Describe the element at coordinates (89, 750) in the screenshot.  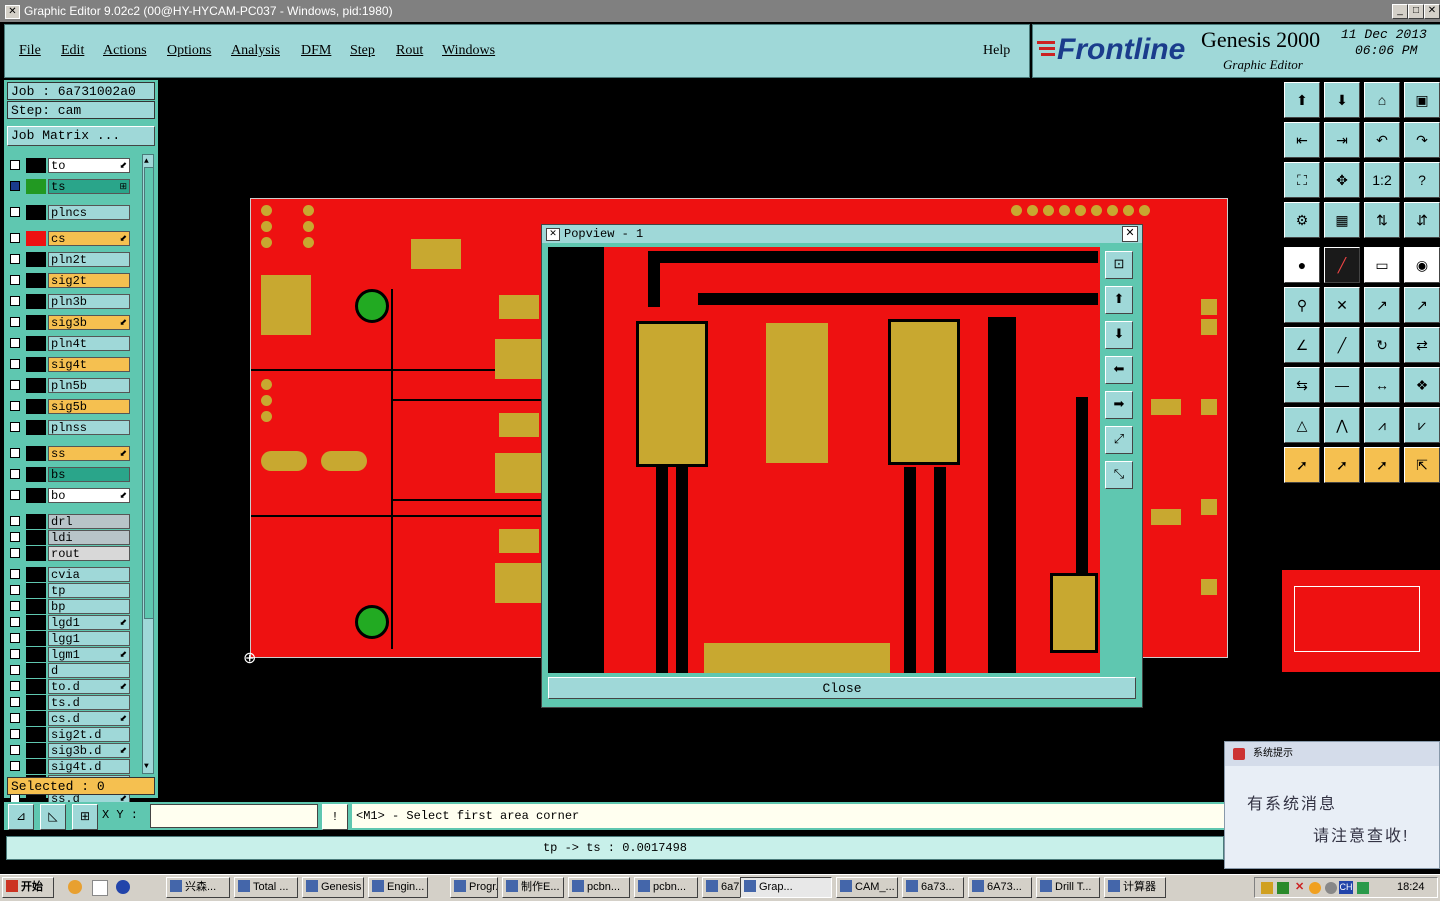
I see `layer-name: sig3b.d ⬋` at that location.